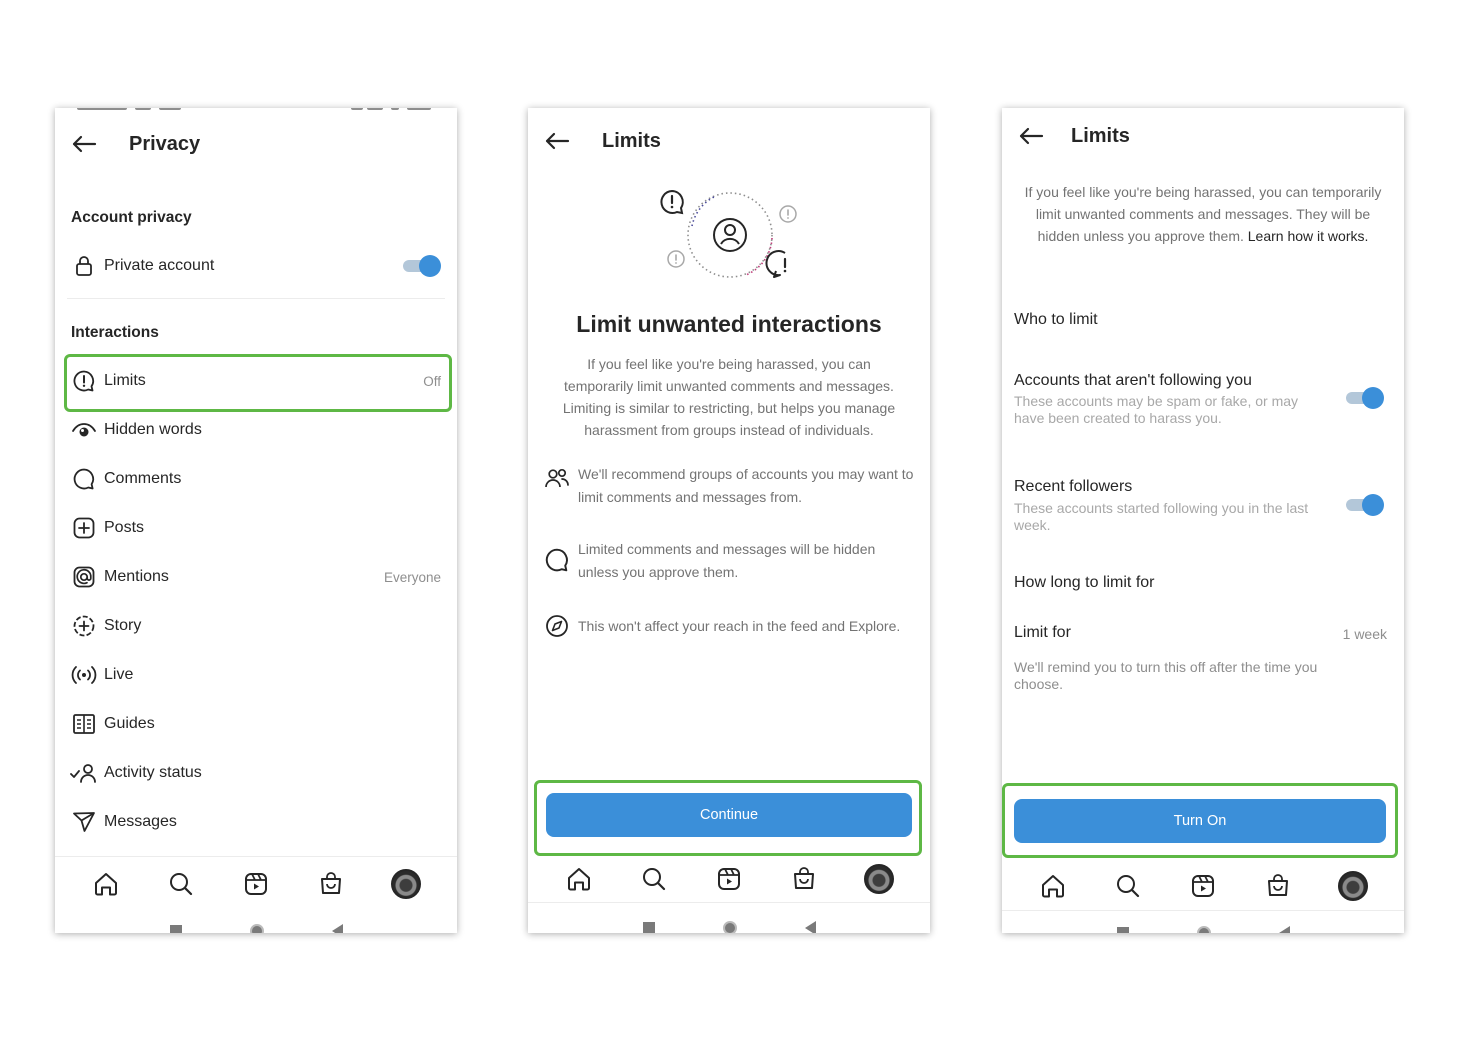  What do you see at coordinates (123, 625) in the screenshot?
I see `settings-item-label: Story` at bounding box center [123, 625].